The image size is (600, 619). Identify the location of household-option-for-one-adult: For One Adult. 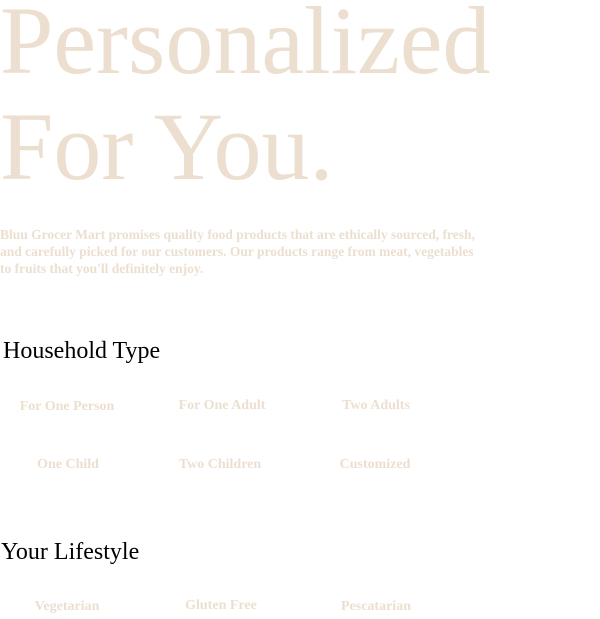
(222, 406).